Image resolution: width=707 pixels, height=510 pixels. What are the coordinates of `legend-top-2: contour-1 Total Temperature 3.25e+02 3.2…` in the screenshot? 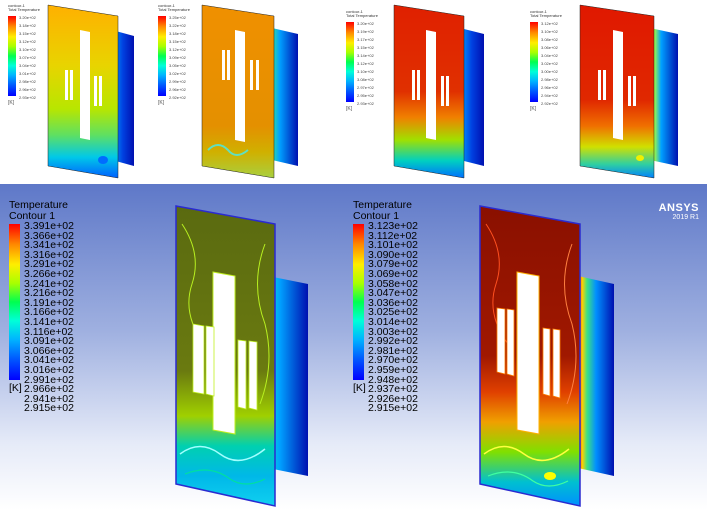 It's located at (174, 55).